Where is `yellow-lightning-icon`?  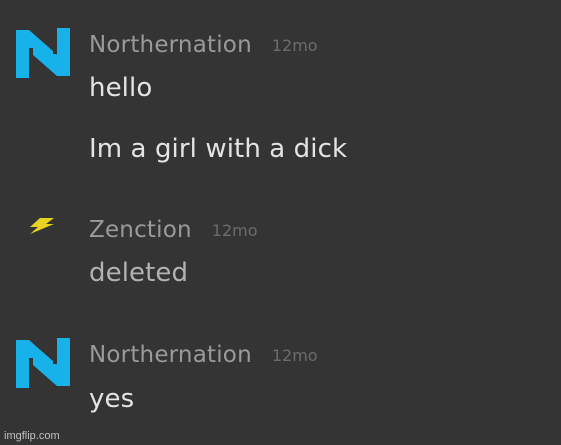
yellow-lightning-icon is located at coordinates (44, 227).